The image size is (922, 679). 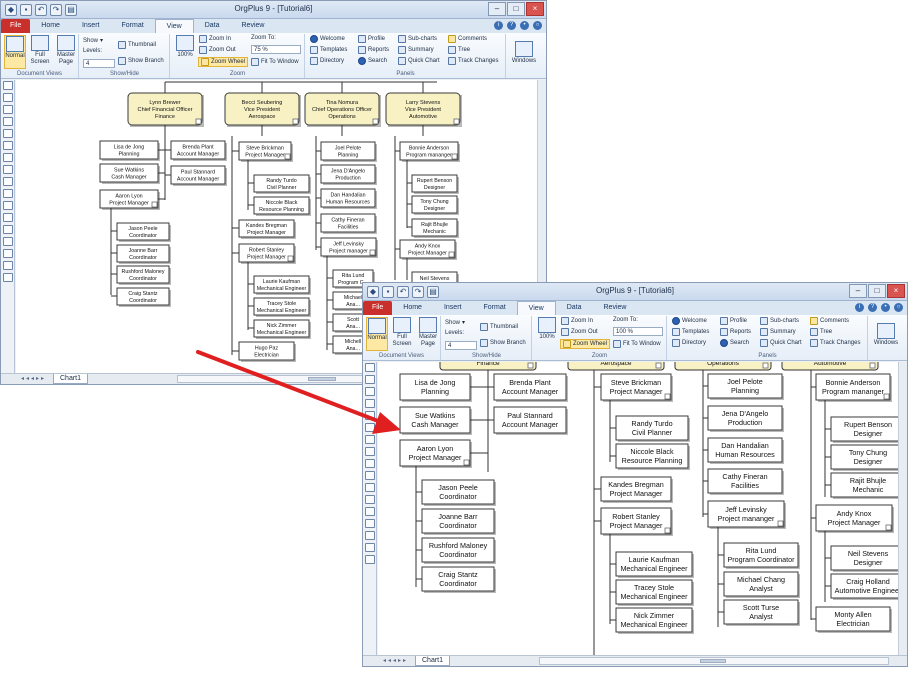 What do you see at coordinates (584, 332) in the screenshot?
I see `zoom-out-button: Zoom Out` at bounding box center [584, 332].